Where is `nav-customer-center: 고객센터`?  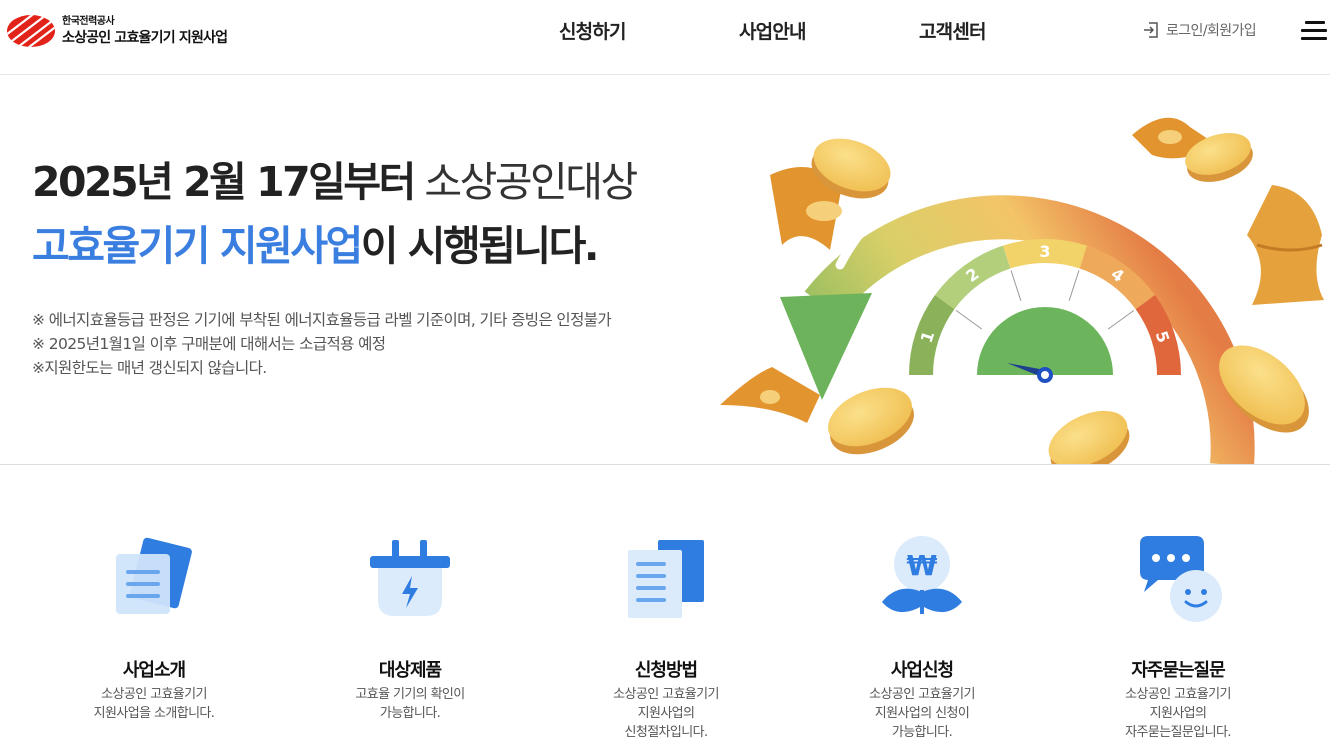 nav-customer-center: 고객센터 is located at coordinates (953, 30).